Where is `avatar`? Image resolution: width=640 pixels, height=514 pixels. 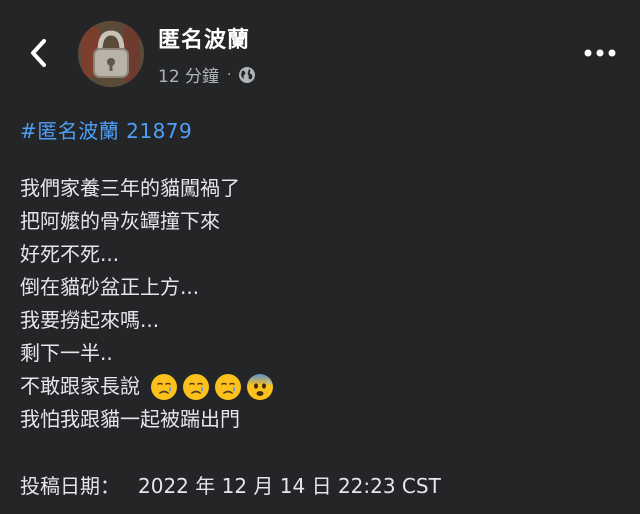
avatar is located at coordinates (111, 54).